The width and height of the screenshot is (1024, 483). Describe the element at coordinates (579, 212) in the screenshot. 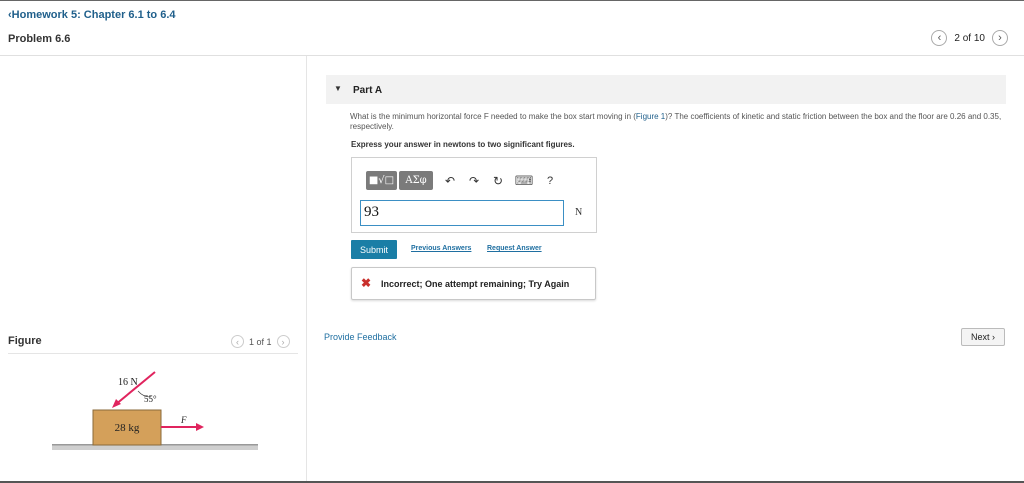

I see `unit-label: N` at that location.